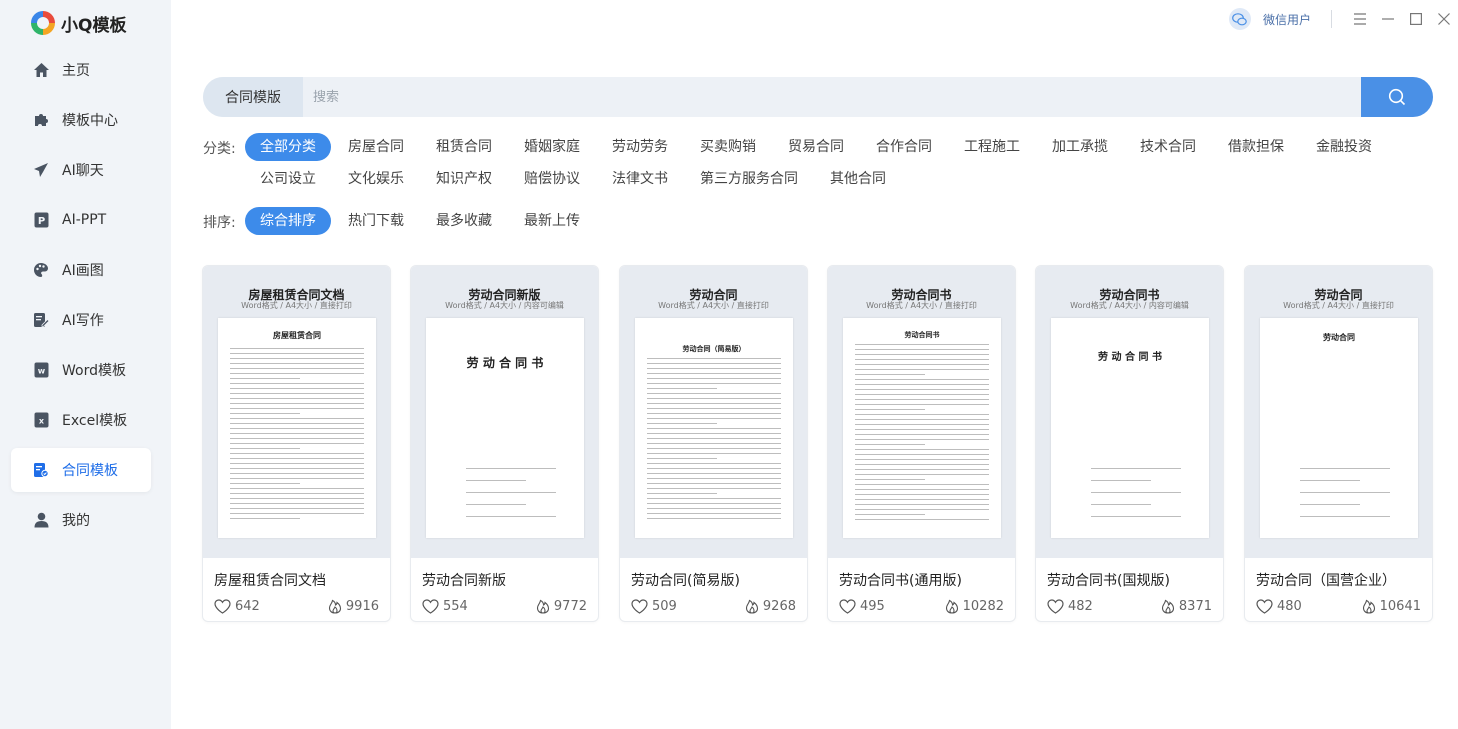 This screenshot has height=729, width=1458. Describe the element at coordinates (297, 335) in the screenshot. I see `document-title: 房屋租赁合同` at that location.